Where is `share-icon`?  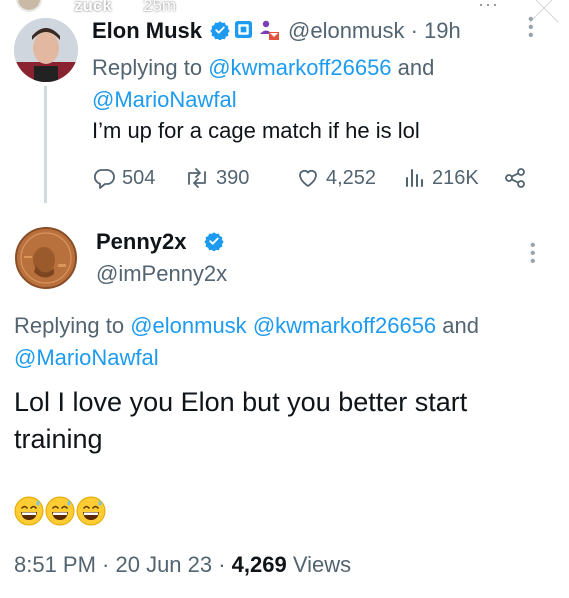
share-icon is located at coordinates (515, 178).